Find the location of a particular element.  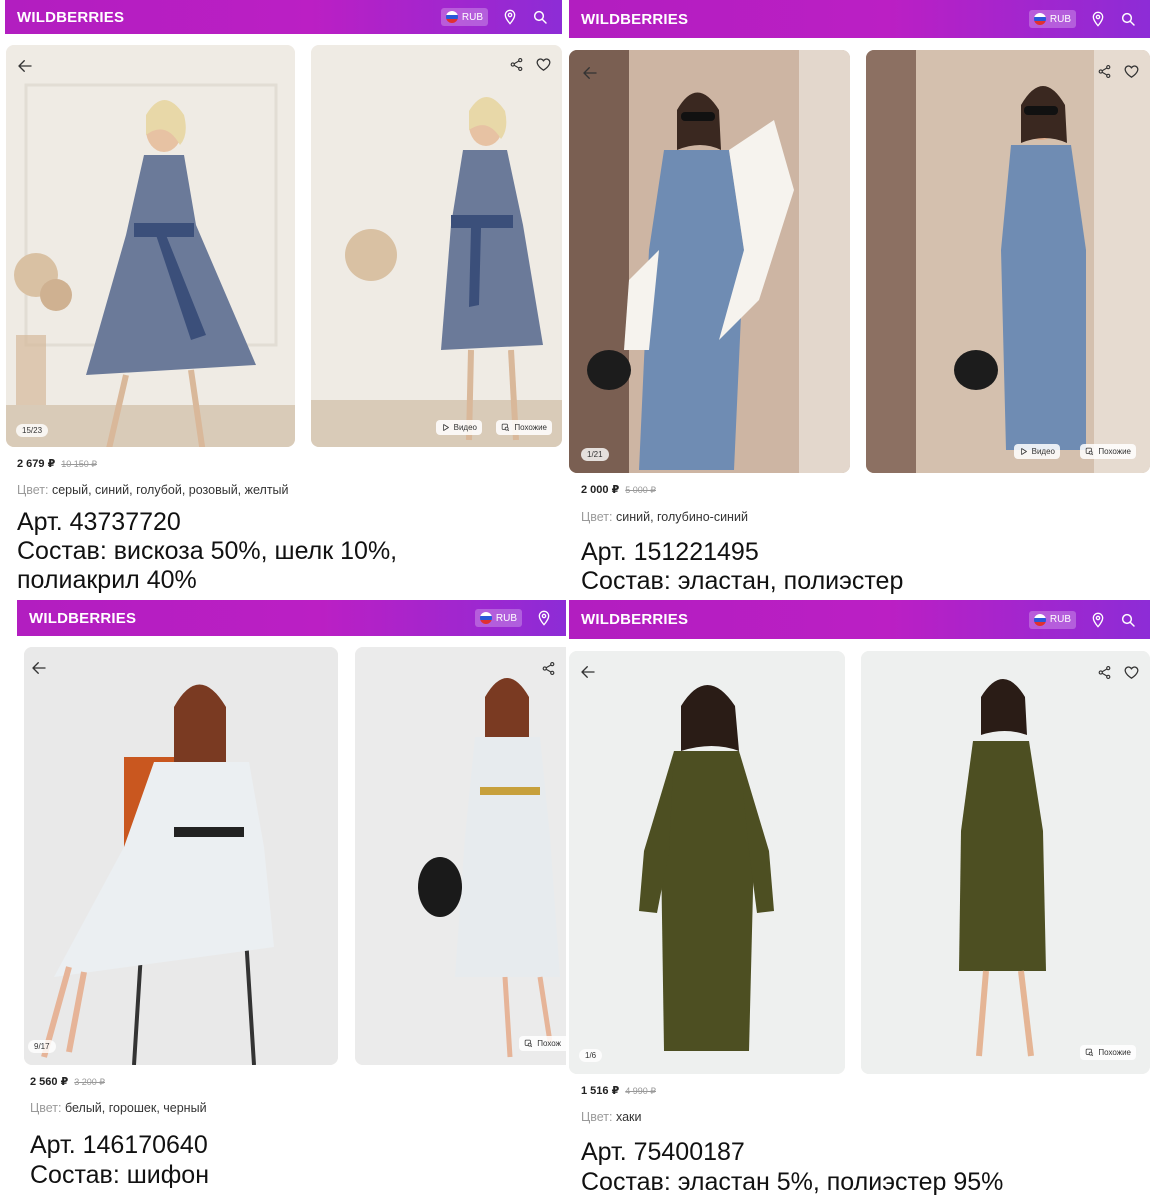

product-photo-1: 15/23 is located at coordinates (150, 246).